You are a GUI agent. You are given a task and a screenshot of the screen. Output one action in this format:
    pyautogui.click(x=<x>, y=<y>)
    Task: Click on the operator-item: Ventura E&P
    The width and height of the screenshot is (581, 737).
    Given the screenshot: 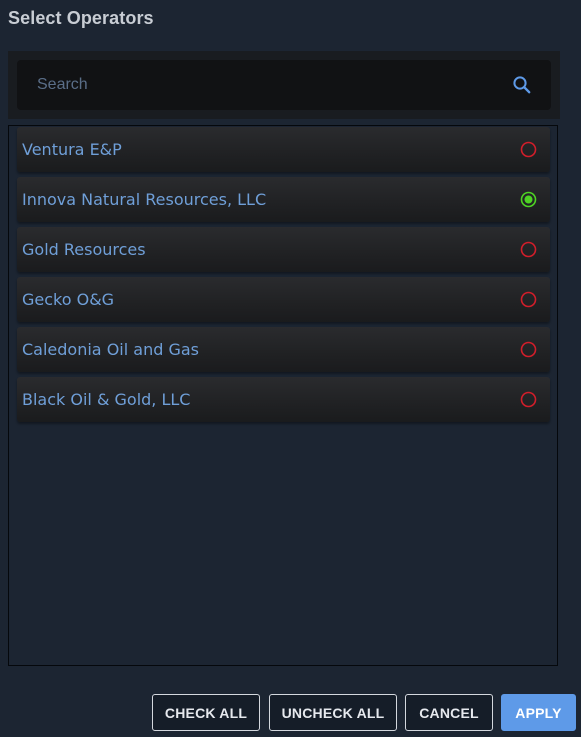 What is the action you would take?
    pyautogui.click(x=283, y=149)
    